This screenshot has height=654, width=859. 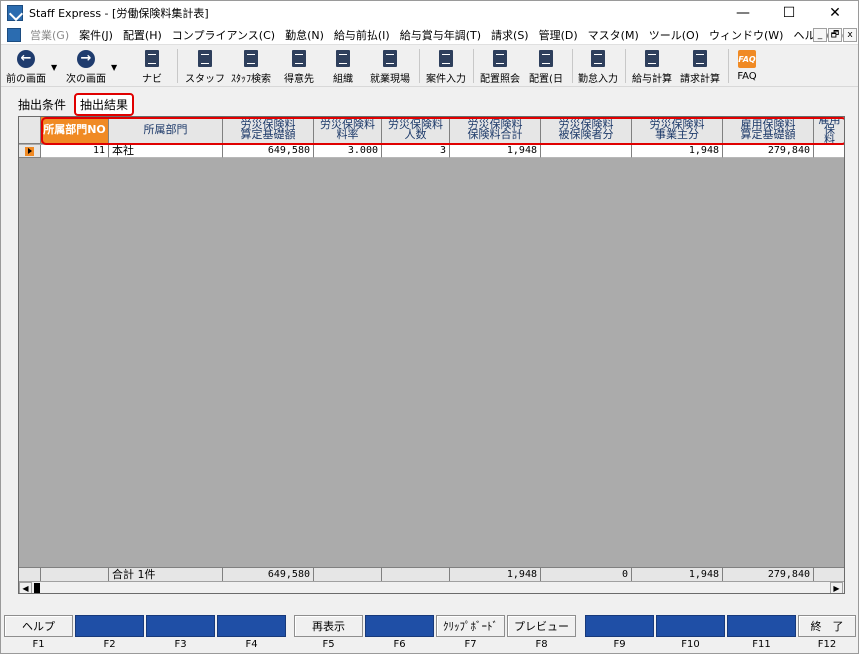 What do you see at coordinates (613, 35) in the screenshot?
I see `menu-master: マスタ(M)` at bounding box center [613, 35].